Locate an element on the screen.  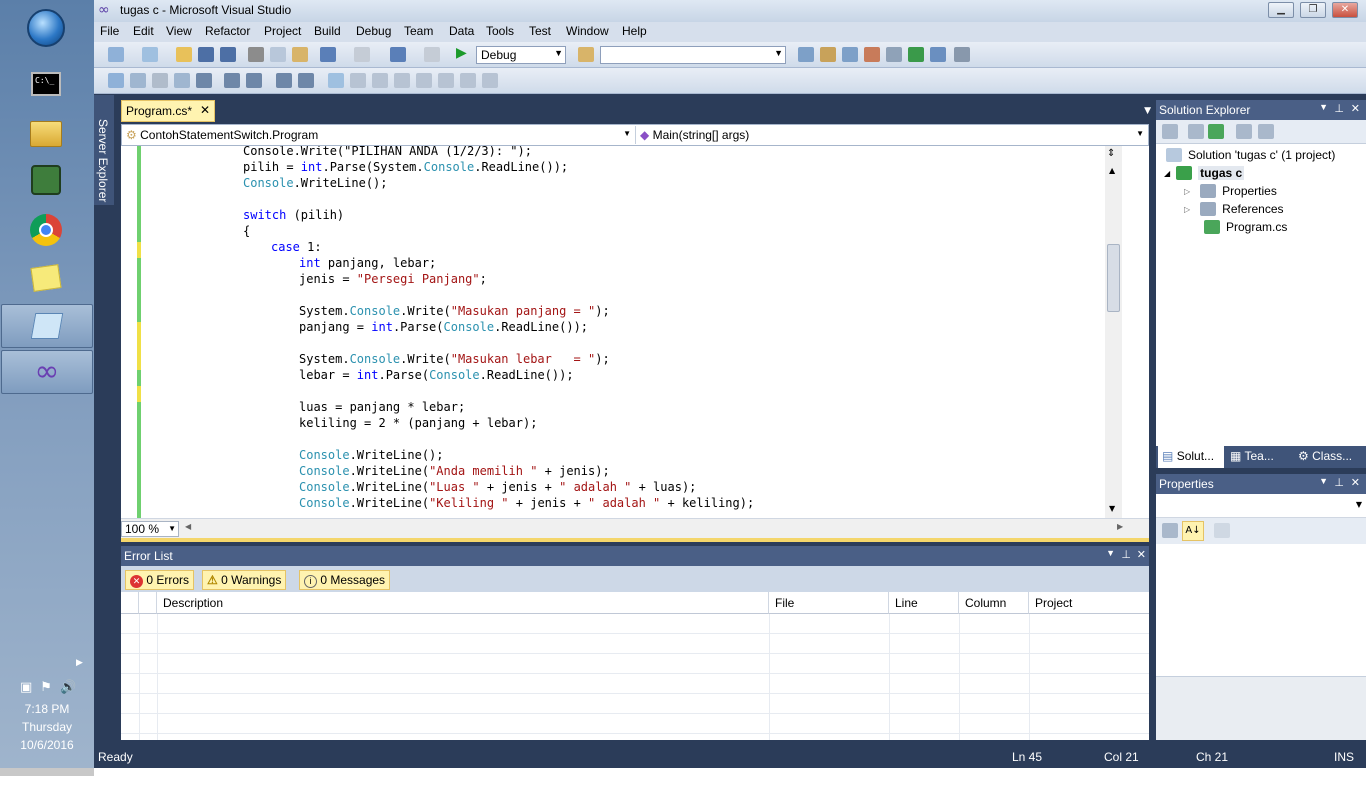
editor-vertical-scrollbar: ⇕ ▲ ▼ is located at coordinates (1113, 332).